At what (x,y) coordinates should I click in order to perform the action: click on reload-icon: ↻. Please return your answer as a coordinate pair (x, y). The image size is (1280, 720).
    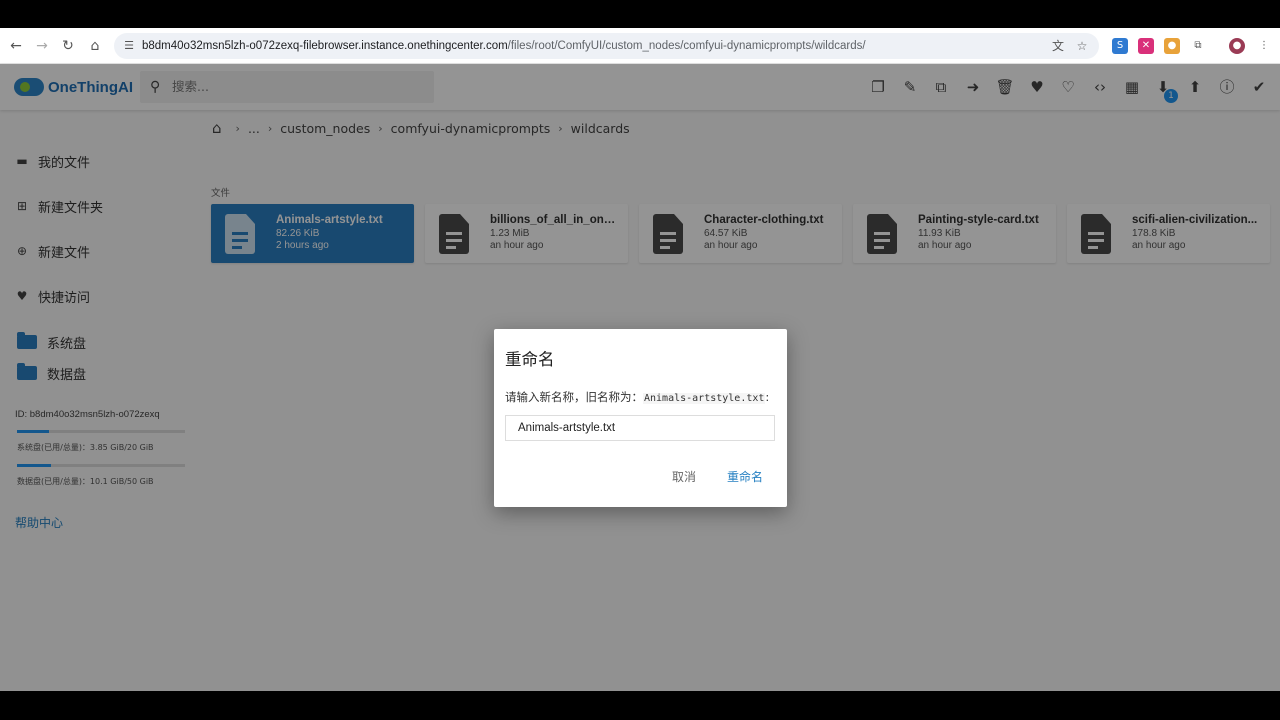
    Looking at the image, I should click on (68, 46).